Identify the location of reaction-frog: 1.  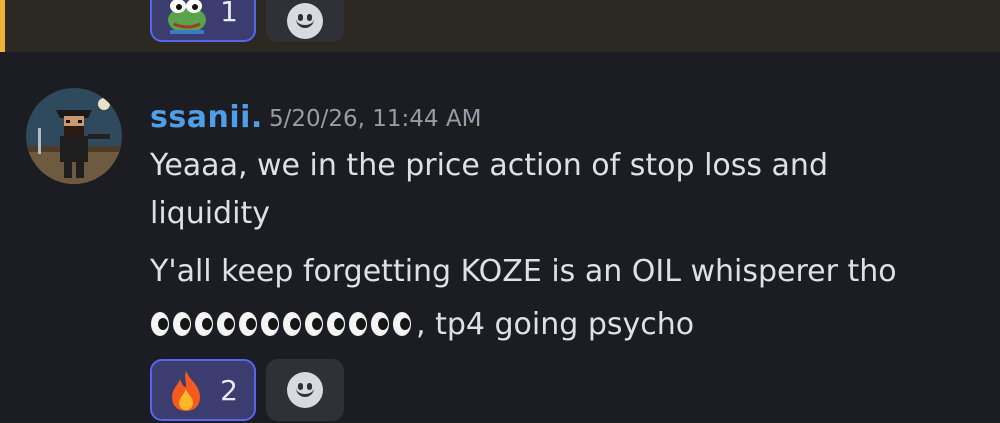
(203, 21).